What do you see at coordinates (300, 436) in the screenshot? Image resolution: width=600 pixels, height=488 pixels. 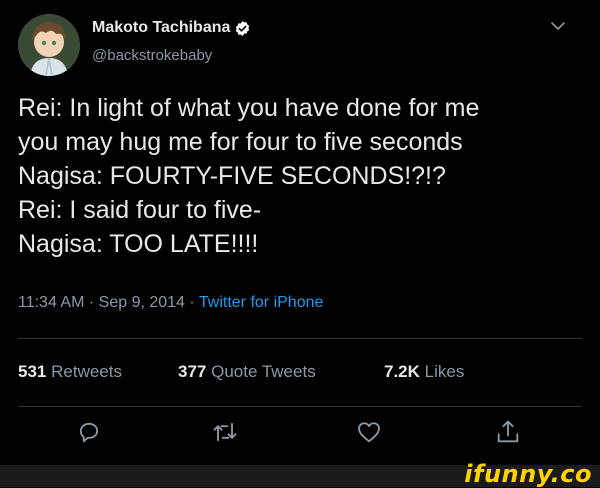 I see `action-bar` at bounding box center [300, 436].